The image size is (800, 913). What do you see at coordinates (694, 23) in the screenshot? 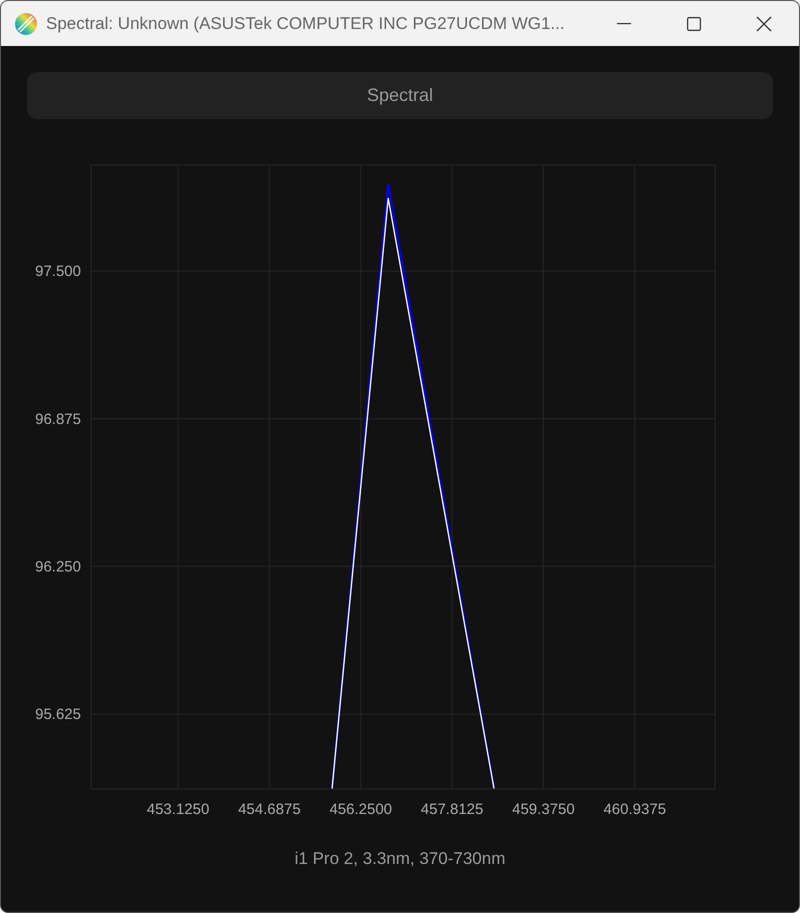
I see `maximize-icon` at bounding box center [694, 23].